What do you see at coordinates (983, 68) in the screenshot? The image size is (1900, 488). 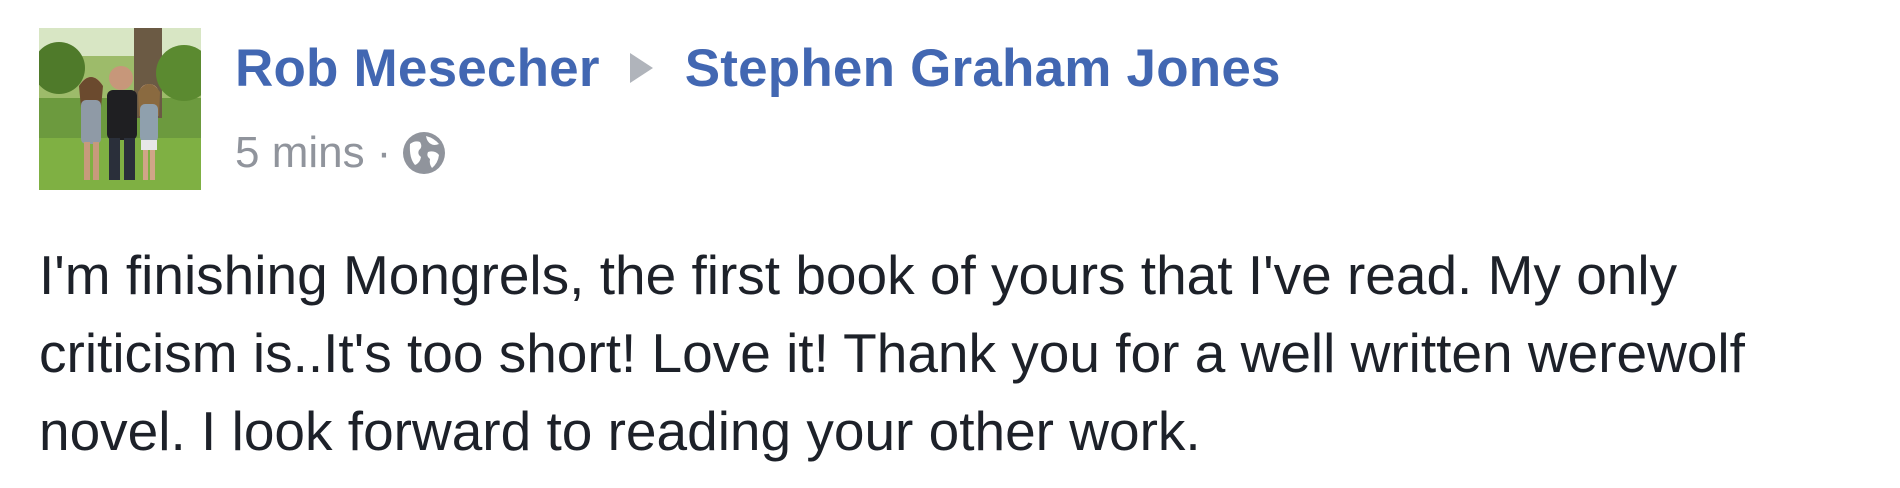 I see `target-profile-link: Stephen Graham Jones` at bounding box center [983, 68].